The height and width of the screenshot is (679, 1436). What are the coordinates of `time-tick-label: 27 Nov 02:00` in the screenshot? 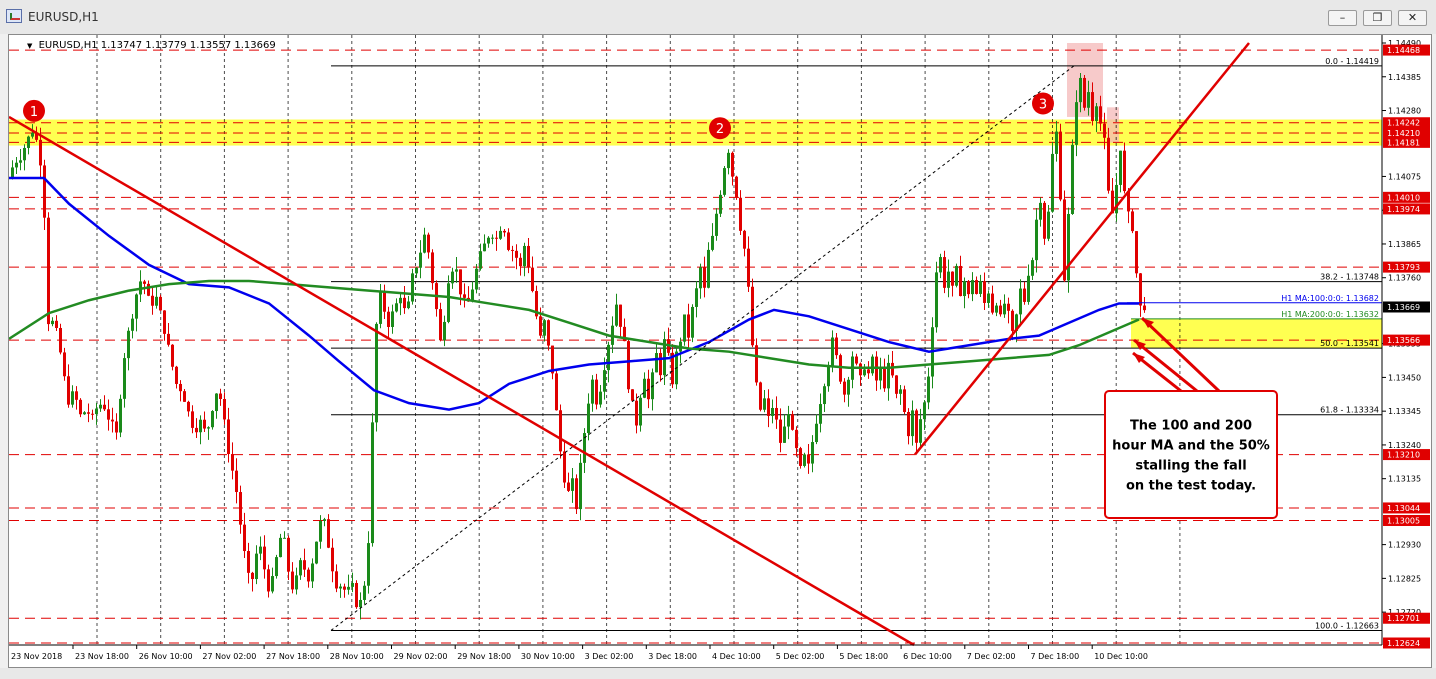 It's located at (229, 656).